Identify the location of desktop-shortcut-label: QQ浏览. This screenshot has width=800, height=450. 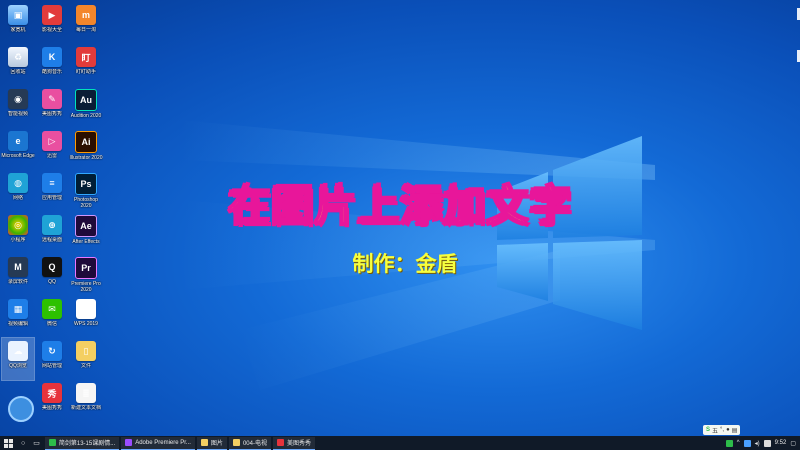
(18, 366).